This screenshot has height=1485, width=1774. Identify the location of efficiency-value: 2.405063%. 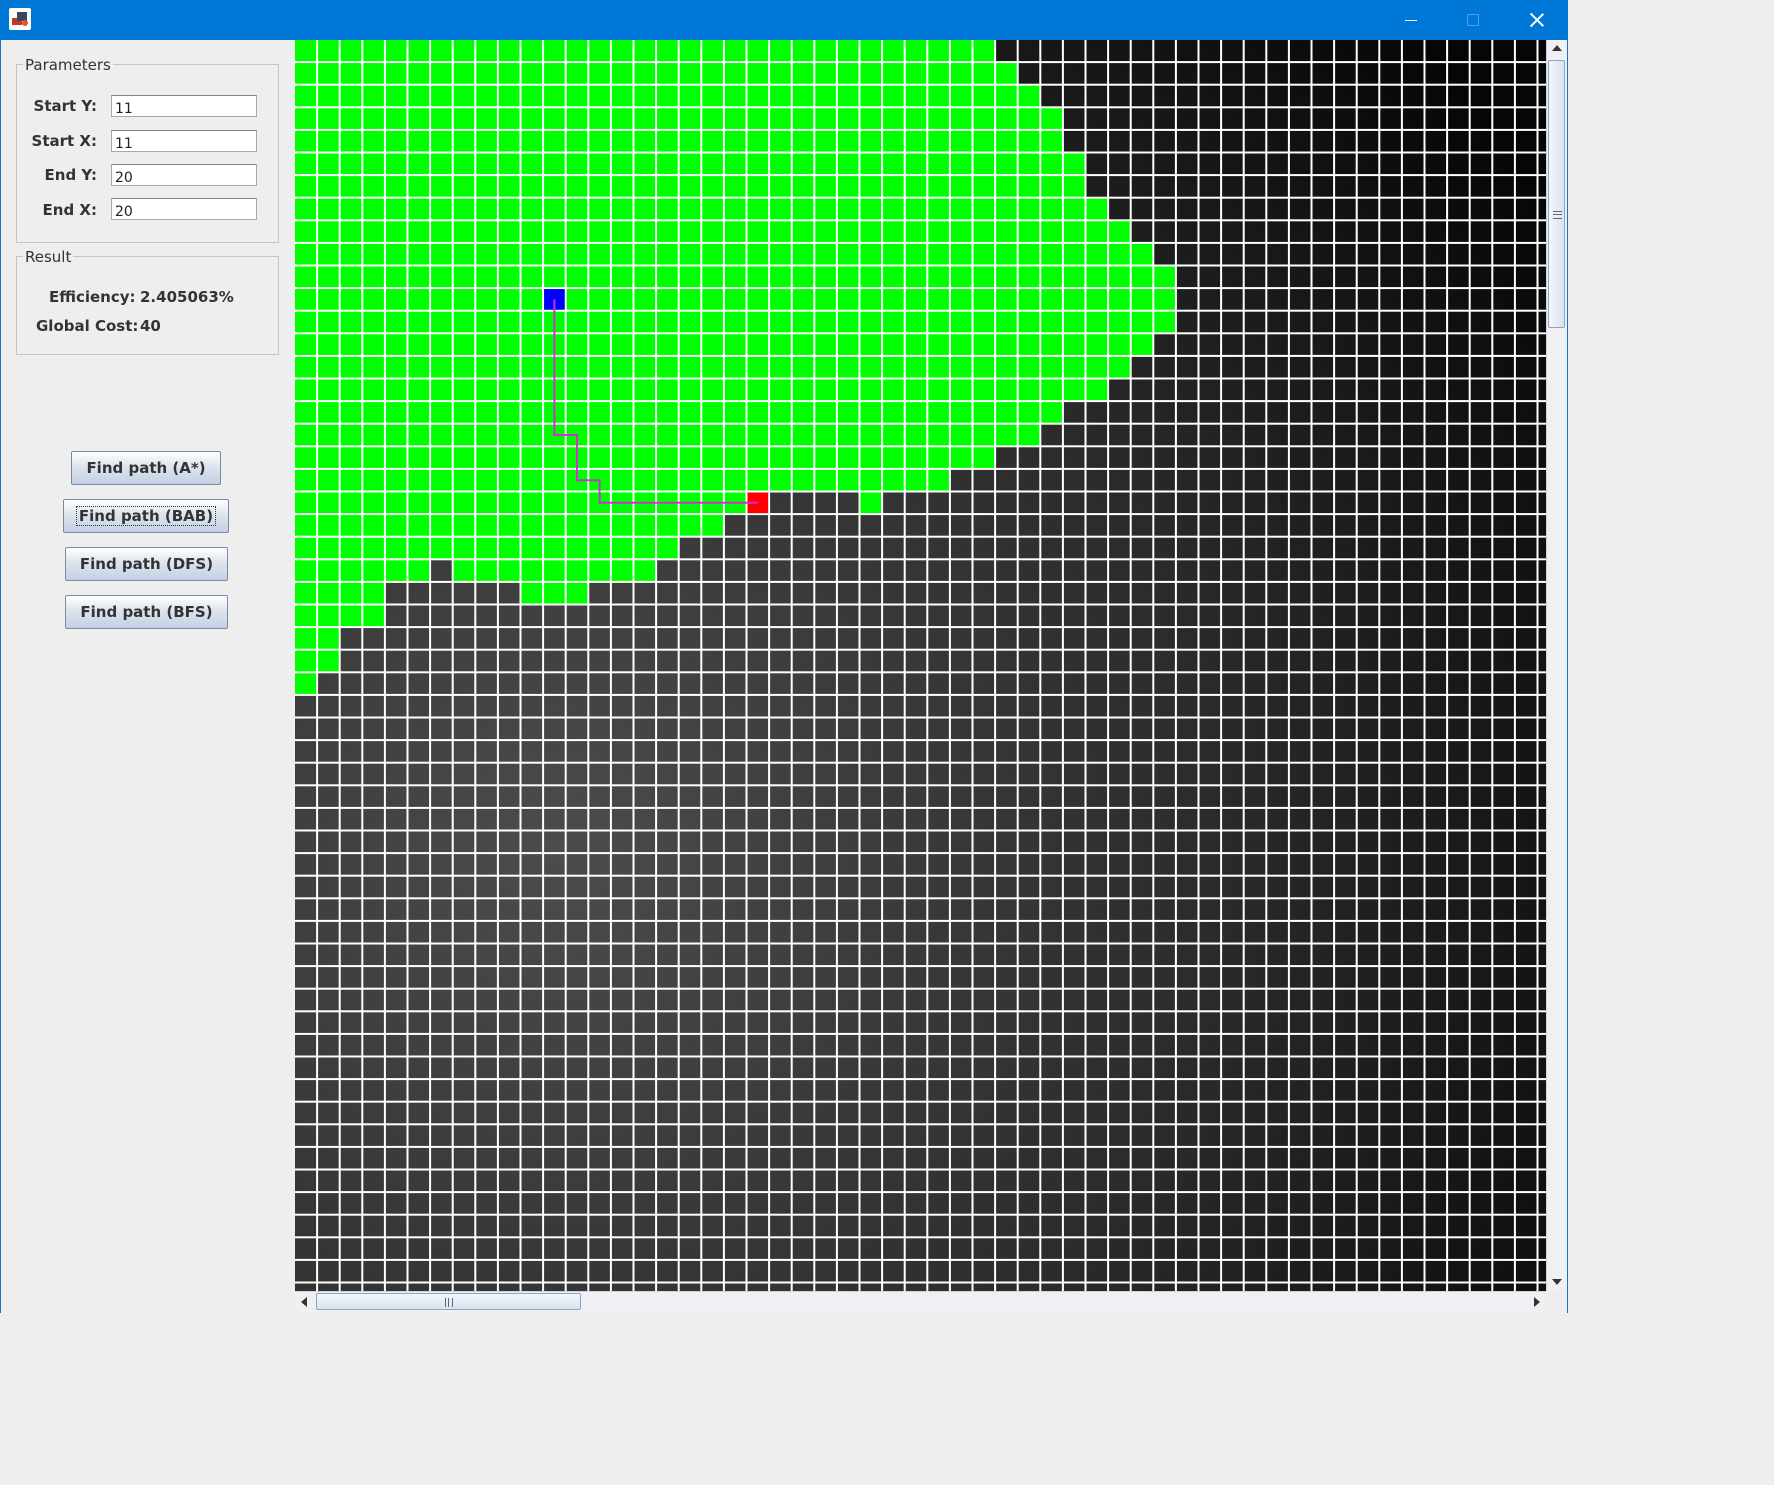
(187, 297).